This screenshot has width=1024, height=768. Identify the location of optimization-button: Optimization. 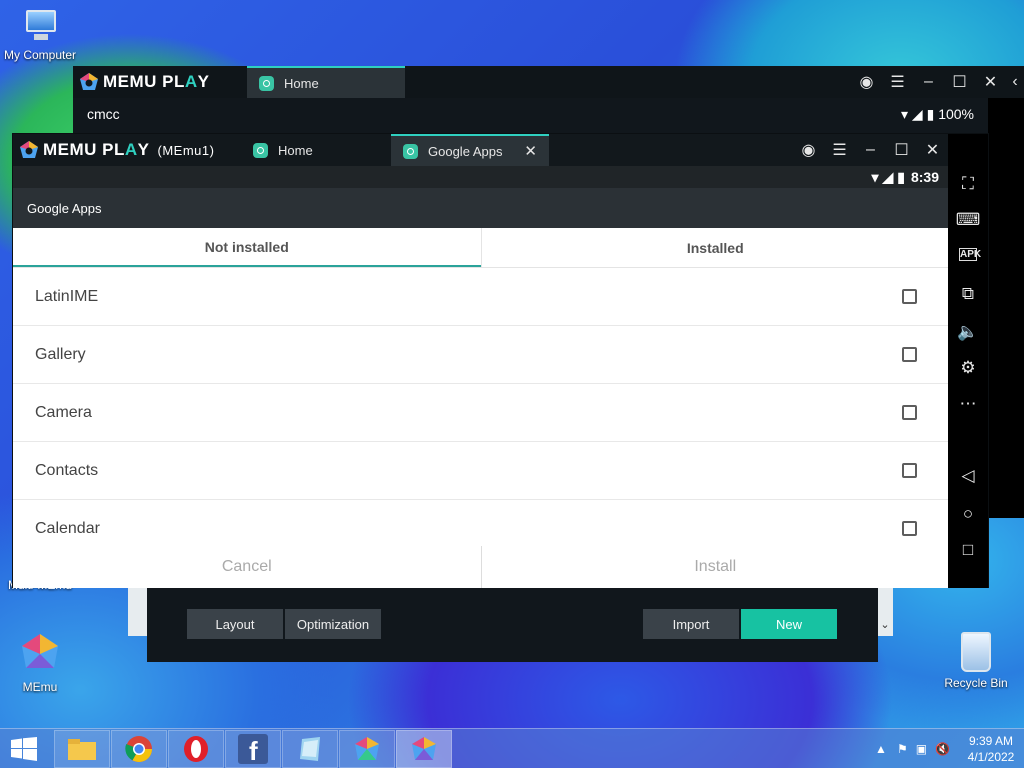
(333, 624).